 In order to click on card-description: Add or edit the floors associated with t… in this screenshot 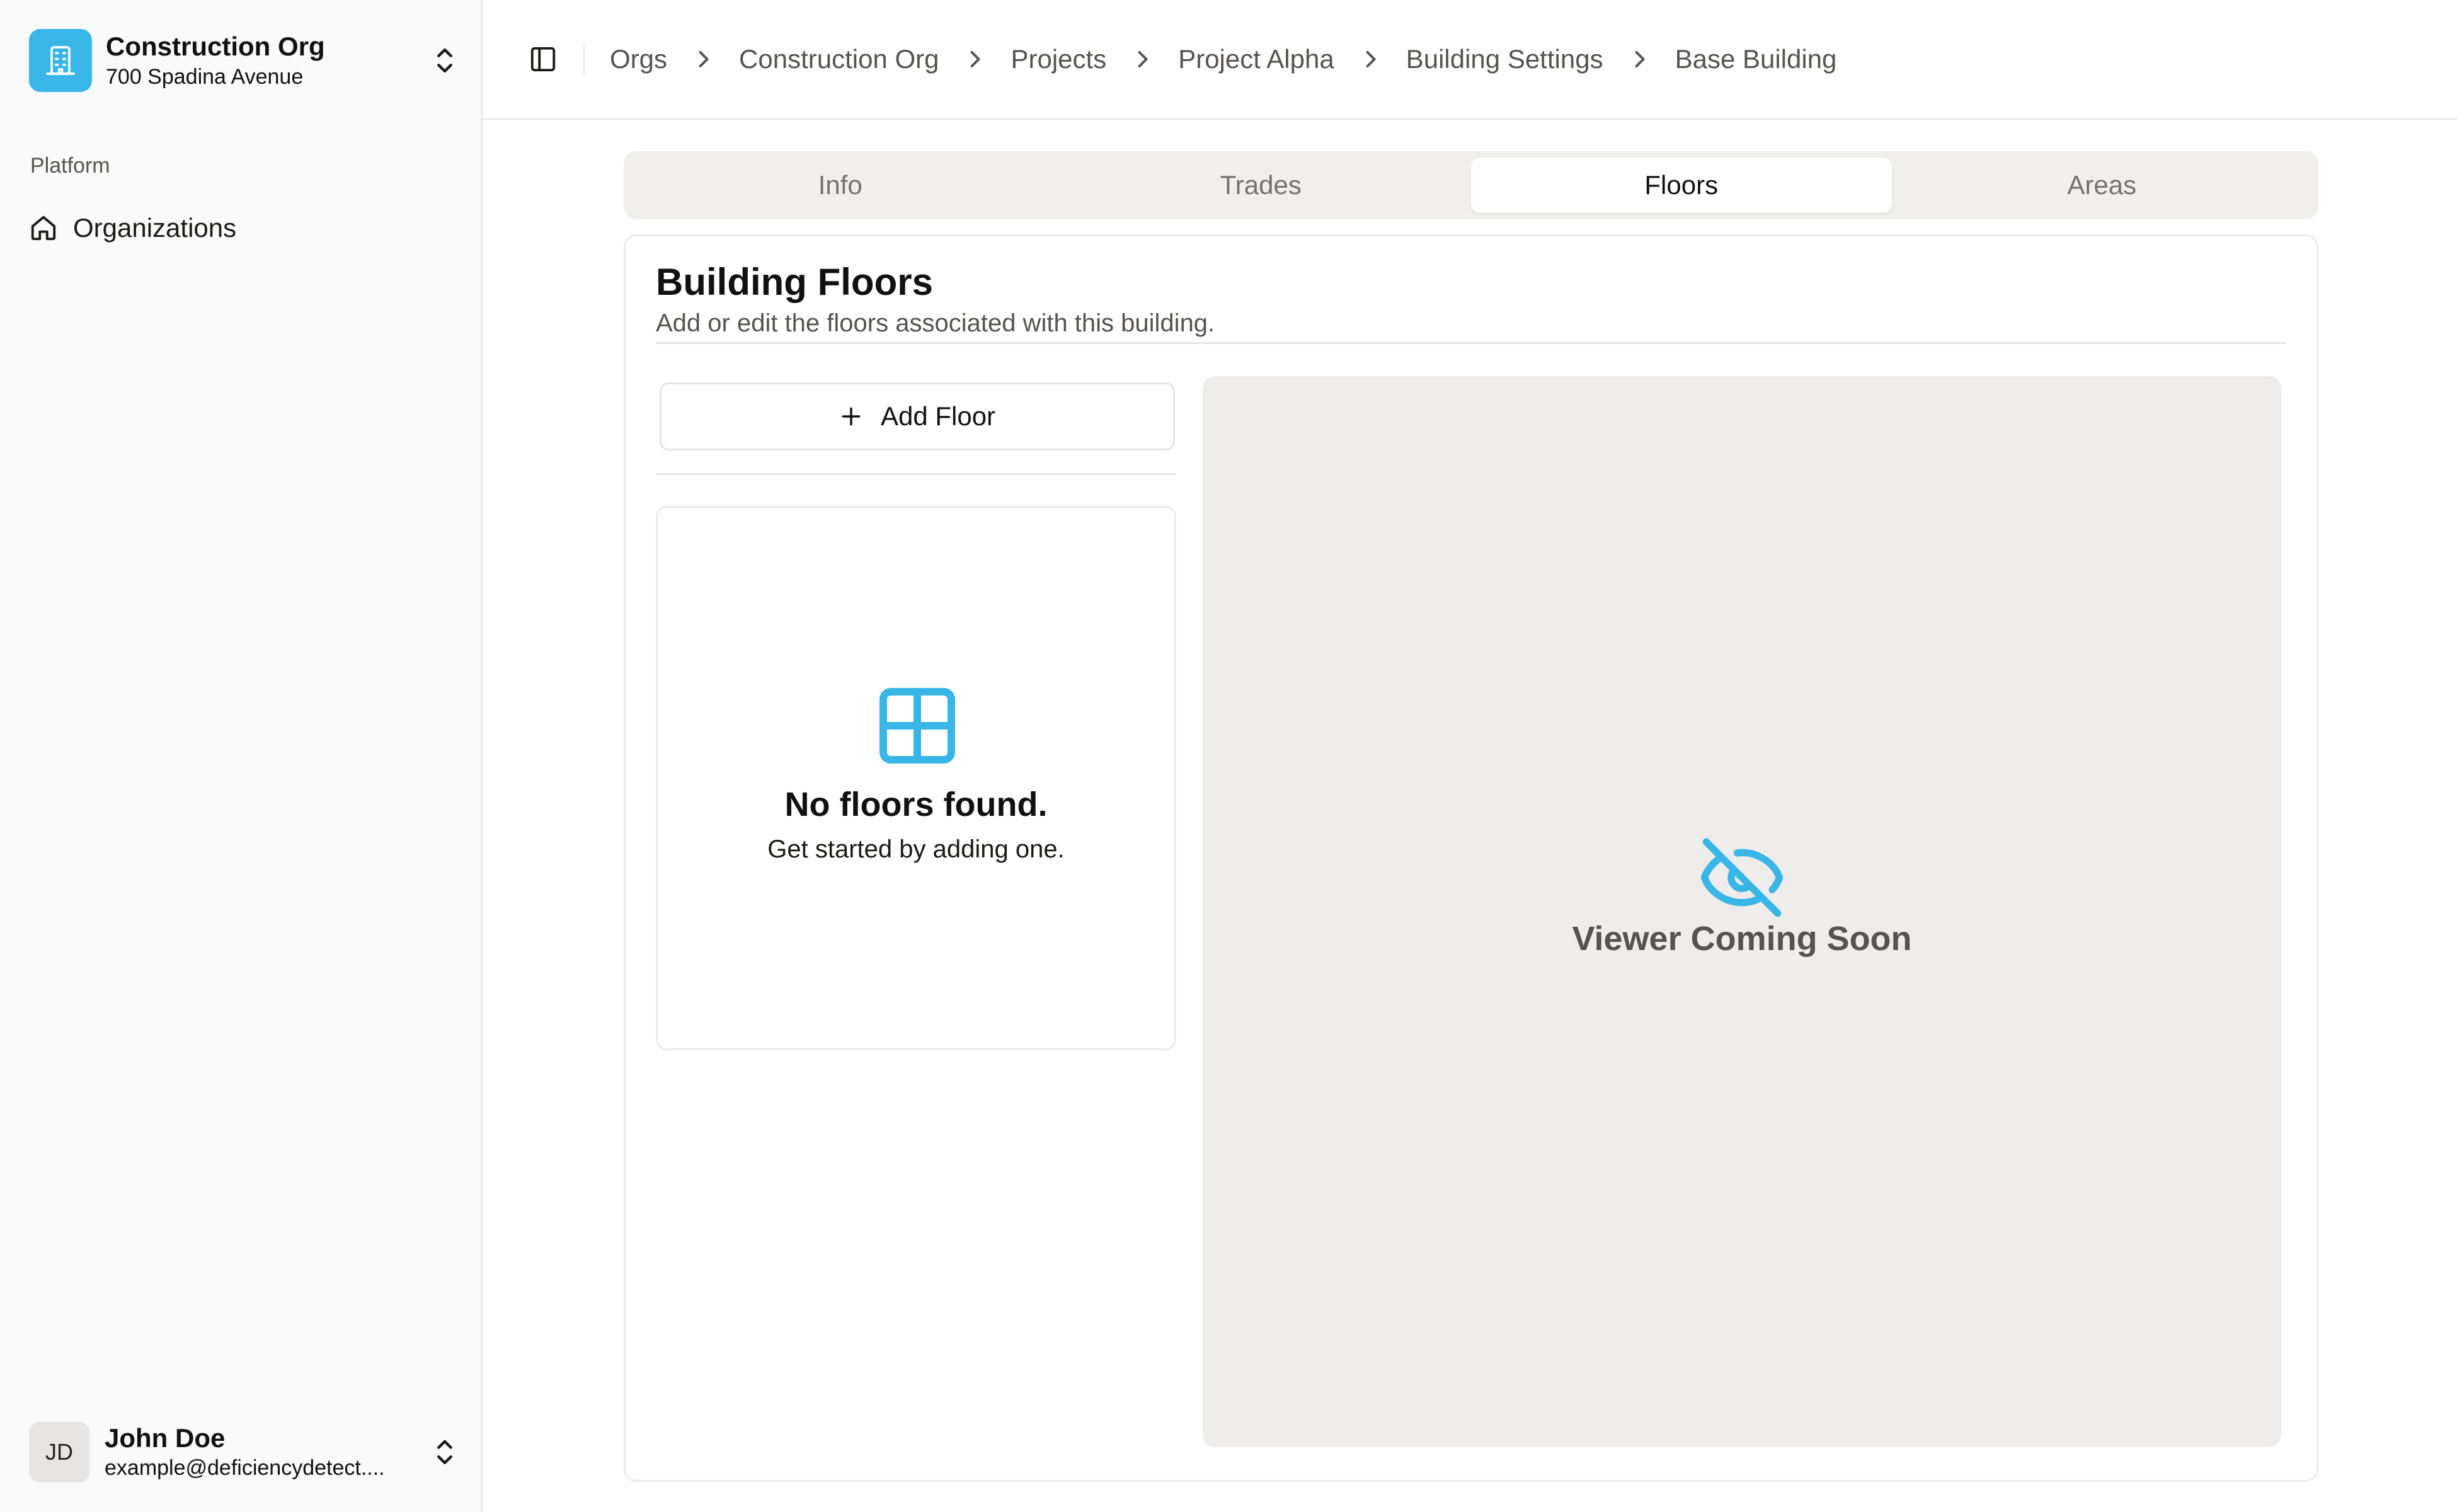, I will do `click(935, 323)`.